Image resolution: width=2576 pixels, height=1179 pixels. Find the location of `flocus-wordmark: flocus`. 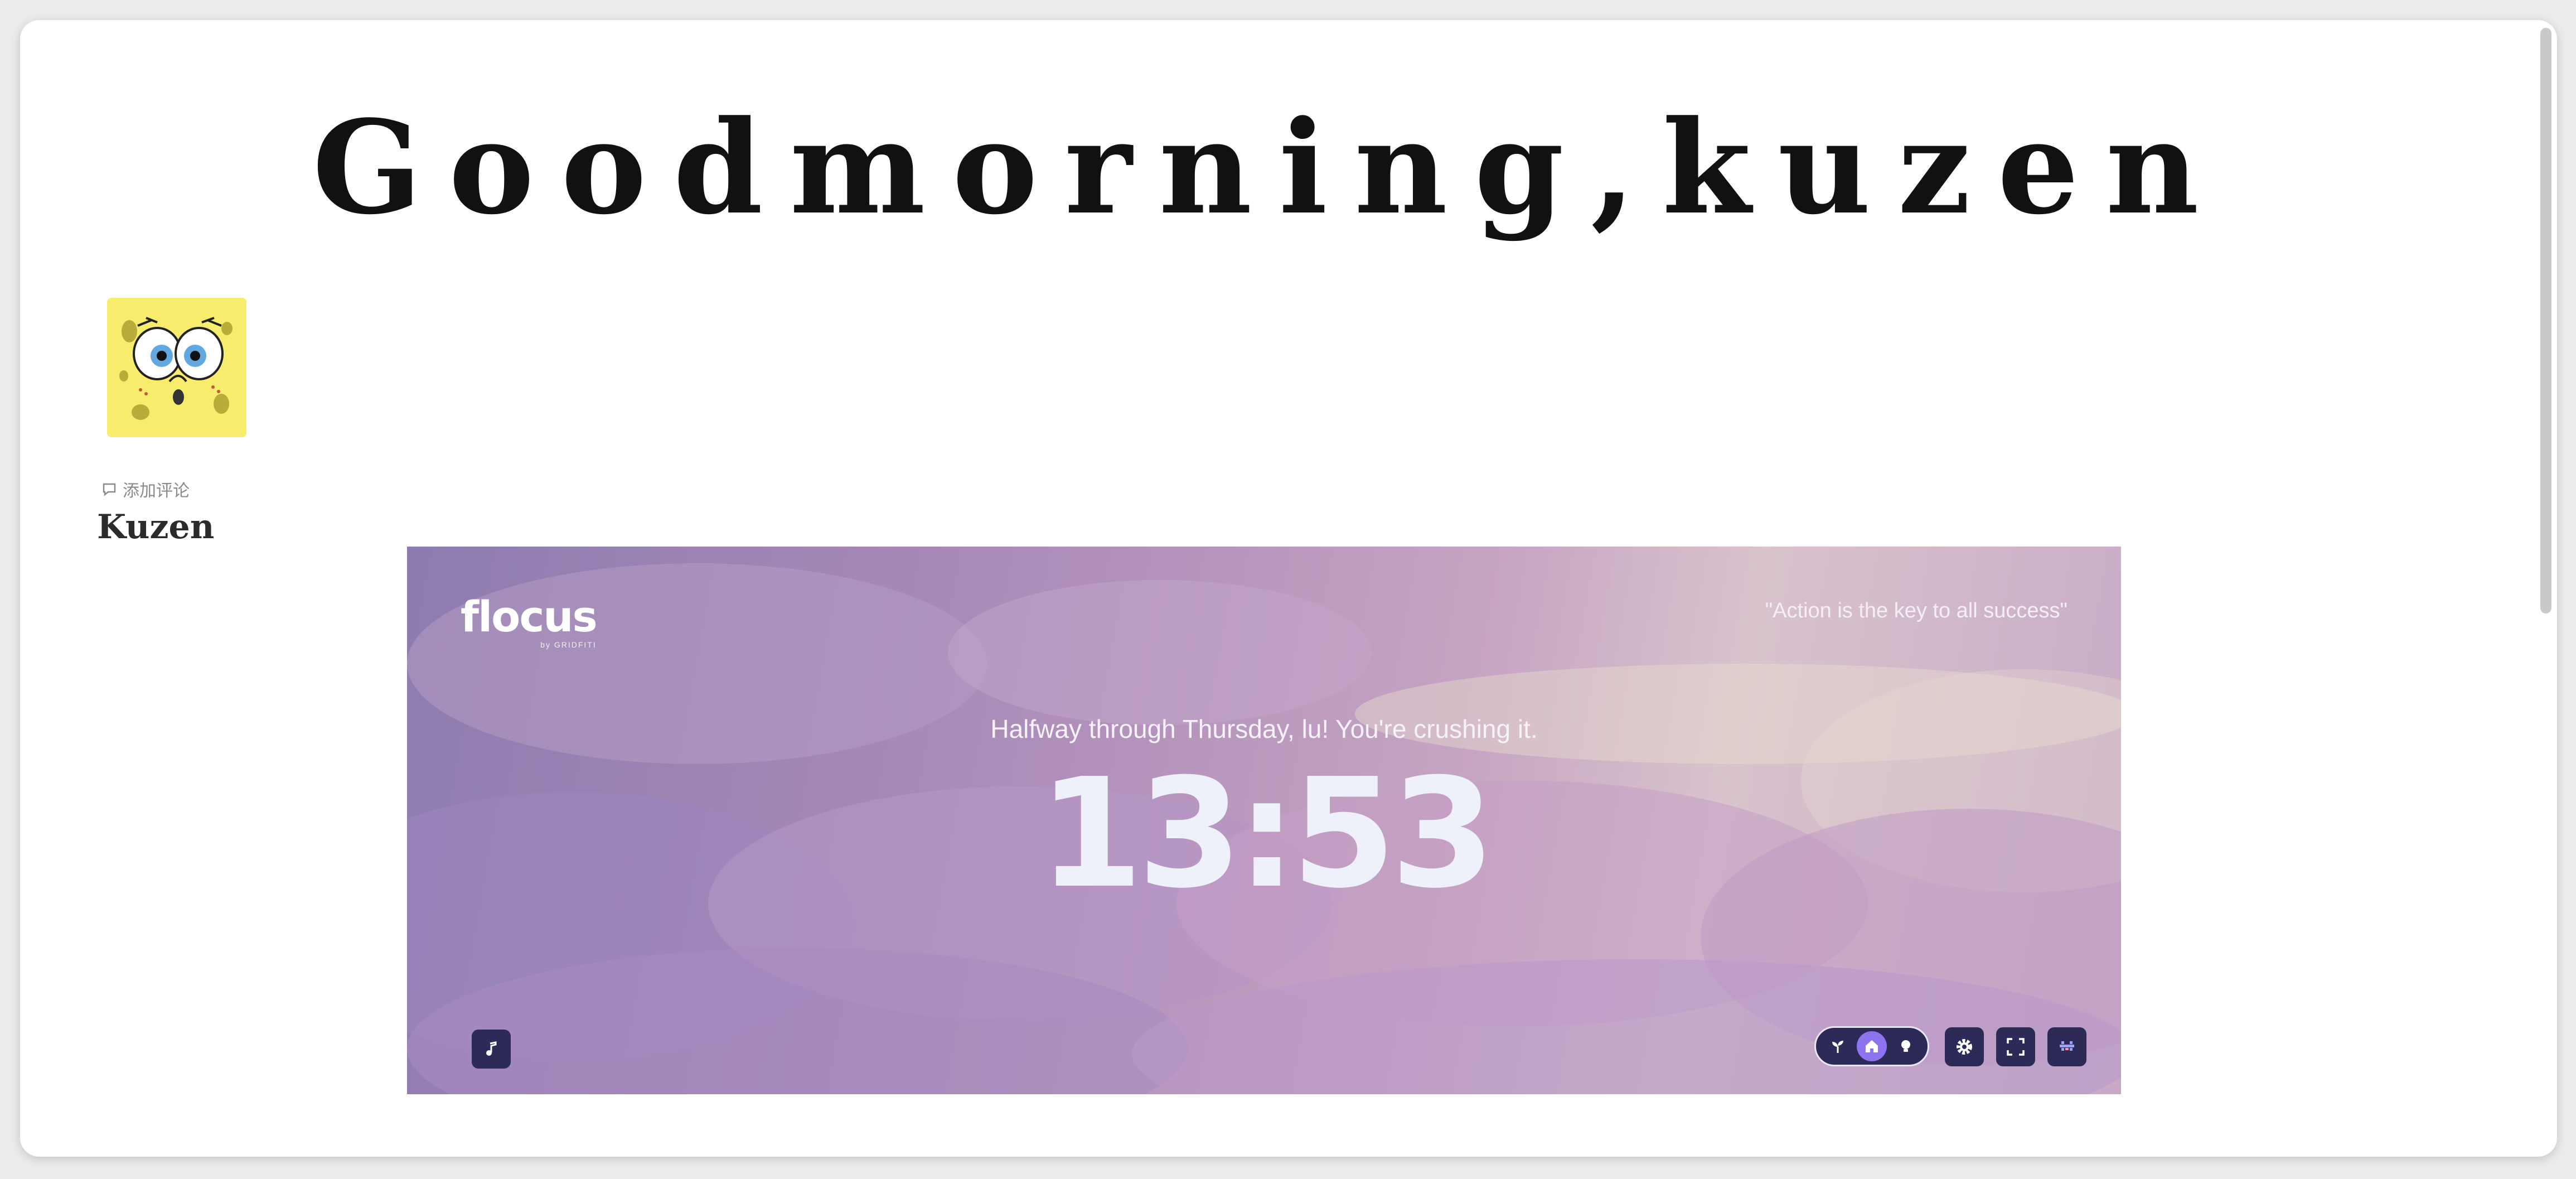

flocus-wordmark: flocus is located at coordinates (529, 616).